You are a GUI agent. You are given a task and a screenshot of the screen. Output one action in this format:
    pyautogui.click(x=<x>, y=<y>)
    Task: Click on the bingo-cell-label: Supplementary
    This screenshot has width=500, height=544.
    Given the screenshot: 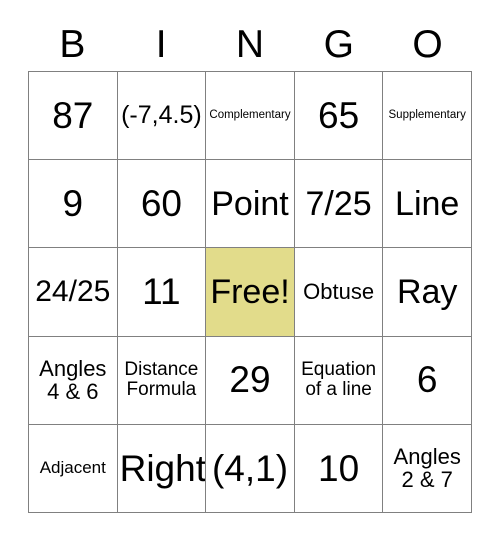 What is the action you would take?
    pyautogui.click(x=427, y=115)
    